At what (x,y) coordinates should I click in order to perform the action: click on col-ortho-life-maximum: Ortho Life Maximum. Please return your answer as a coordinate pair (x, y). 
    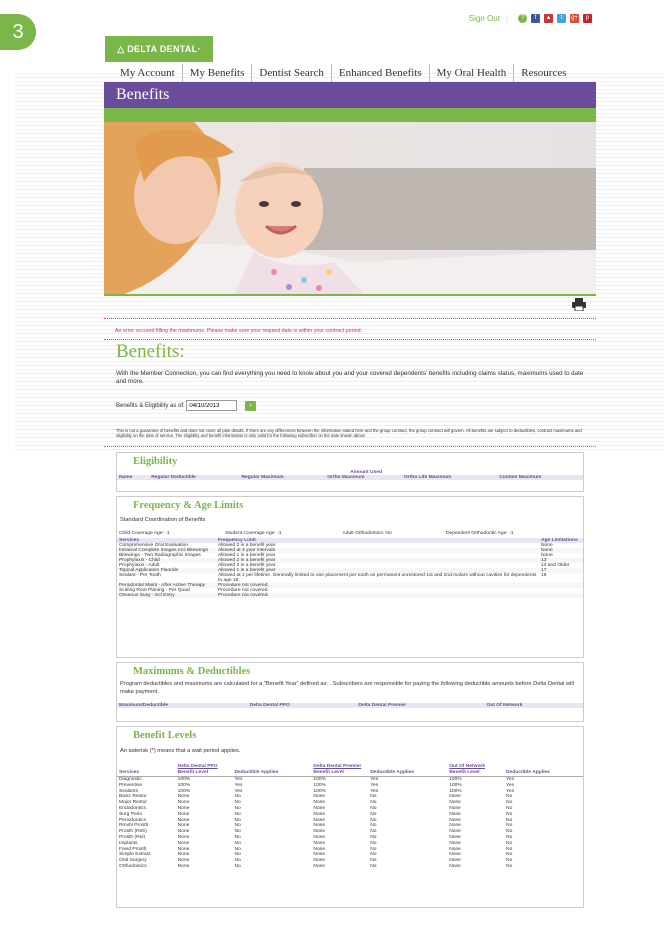
    Looking at the image, I should click on (427, 478).